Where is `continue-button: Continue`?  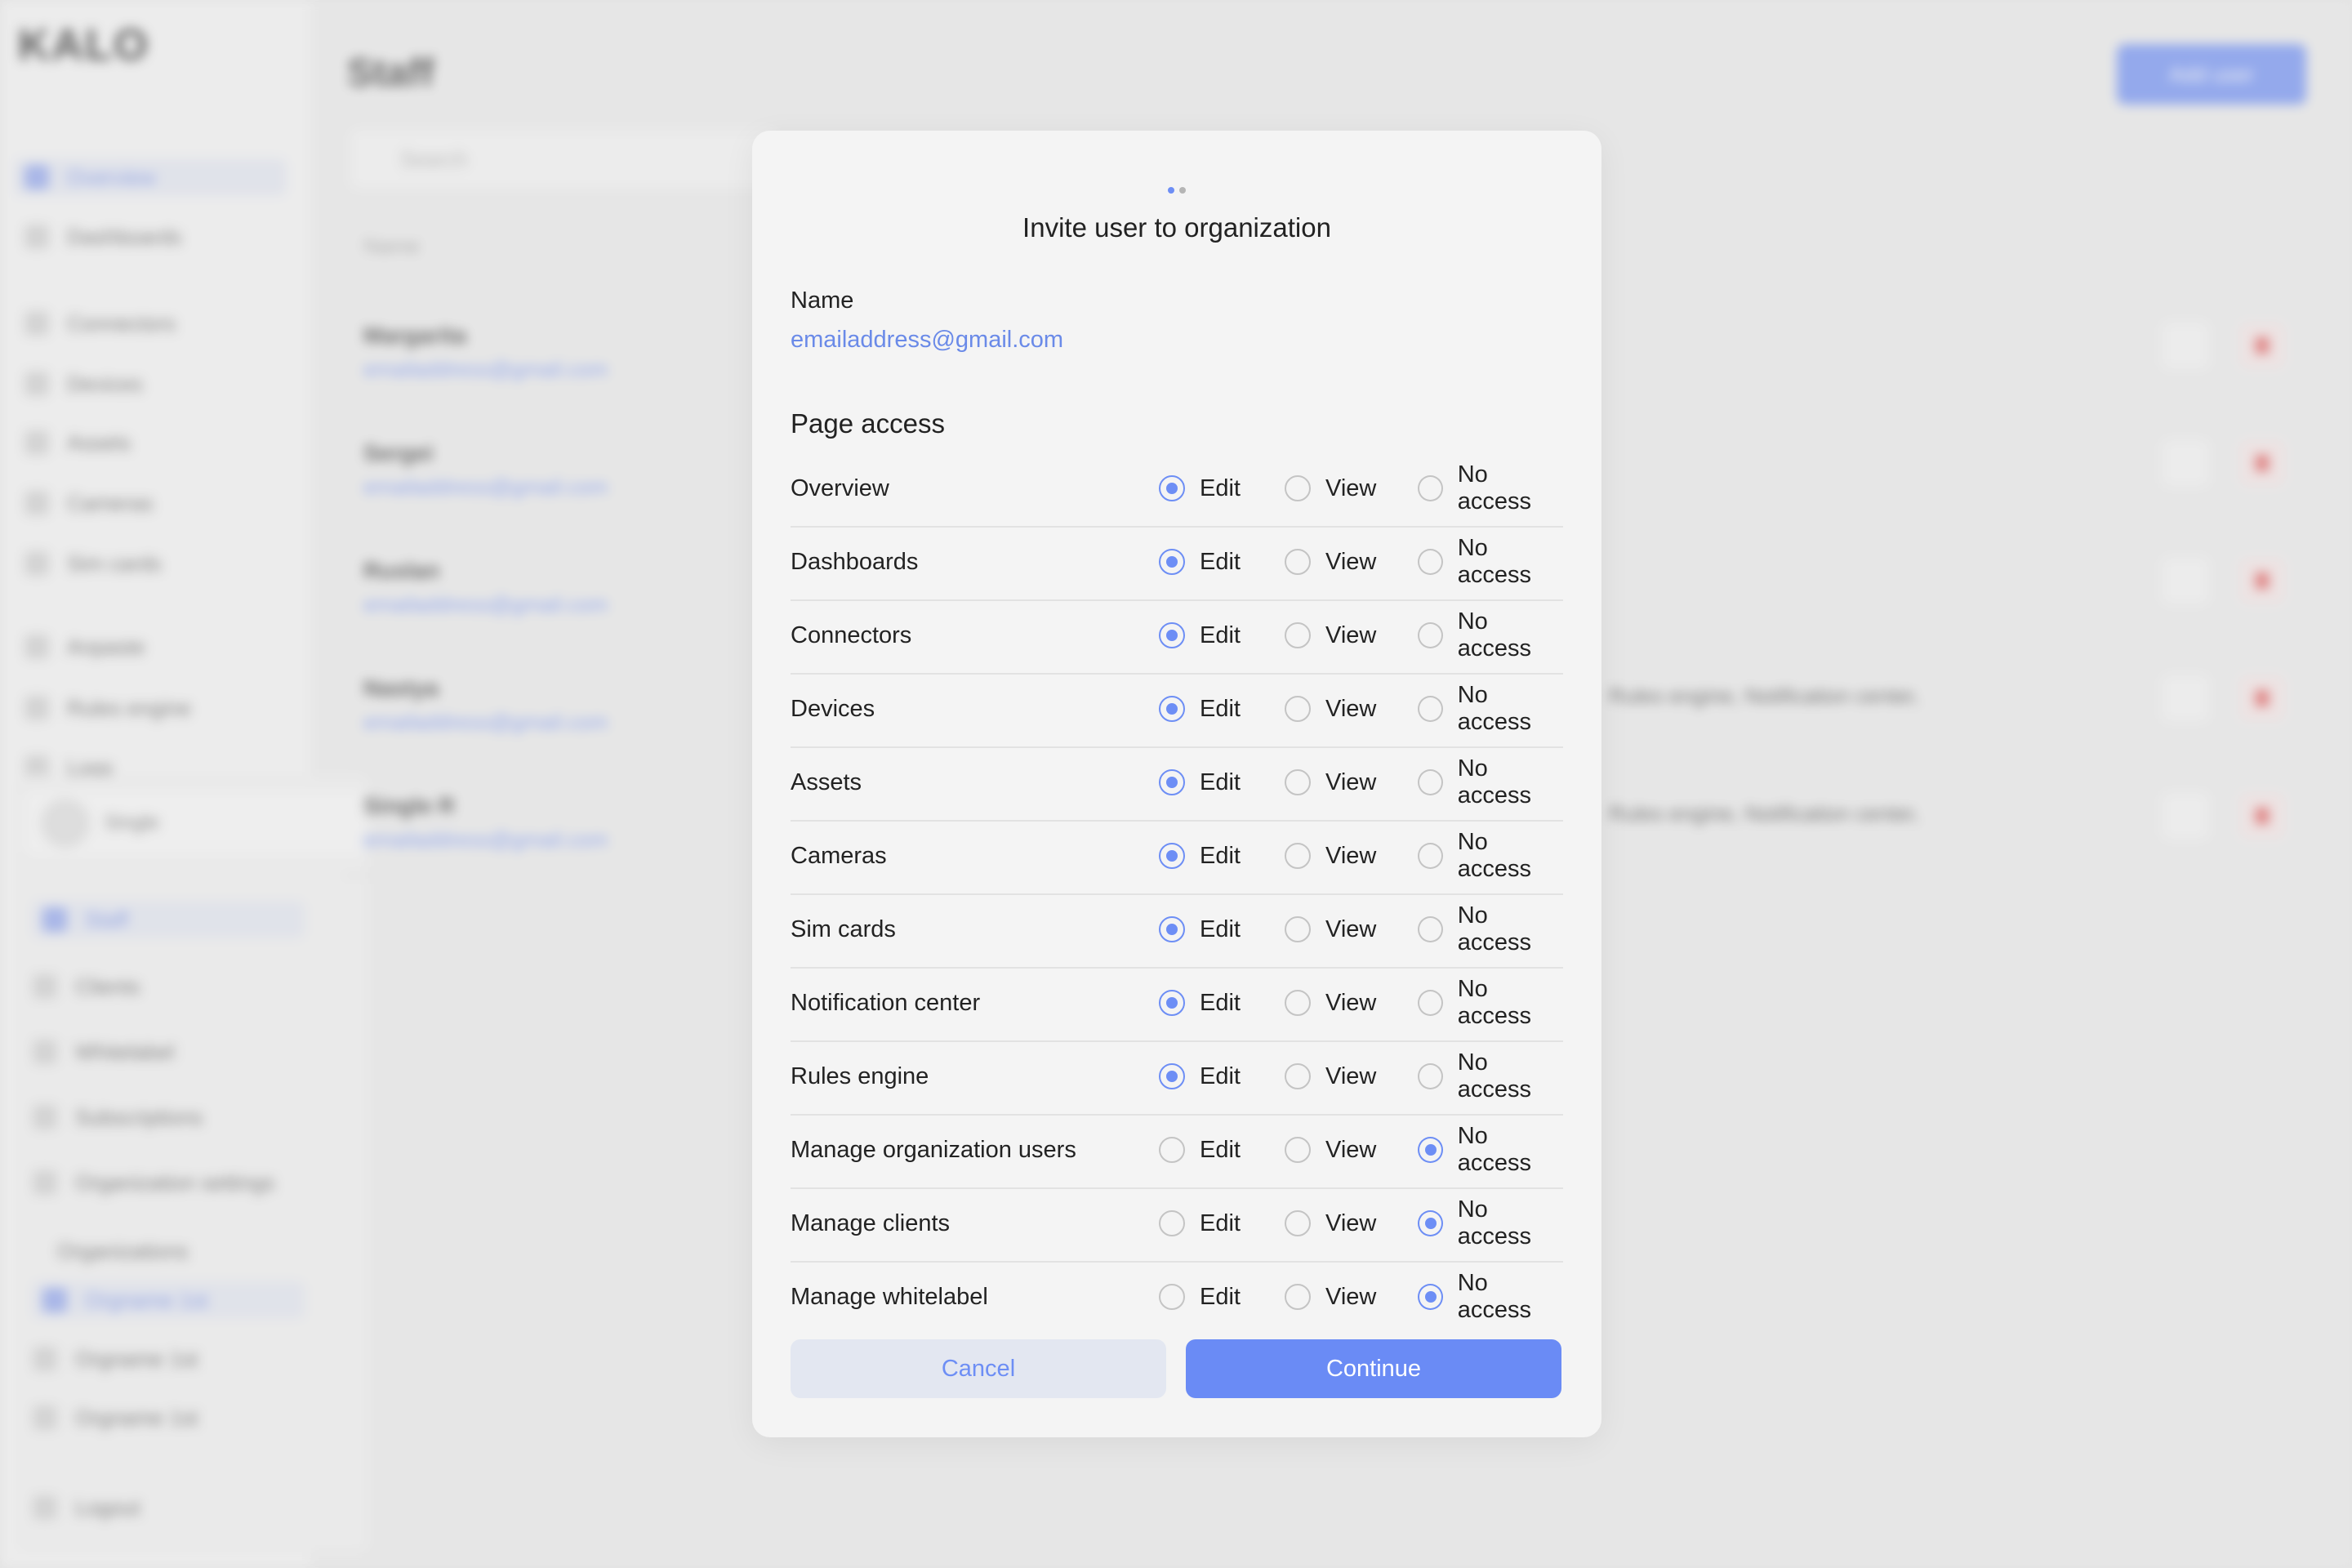
continue-button: Continue is located at coordinates (1373, 1368).